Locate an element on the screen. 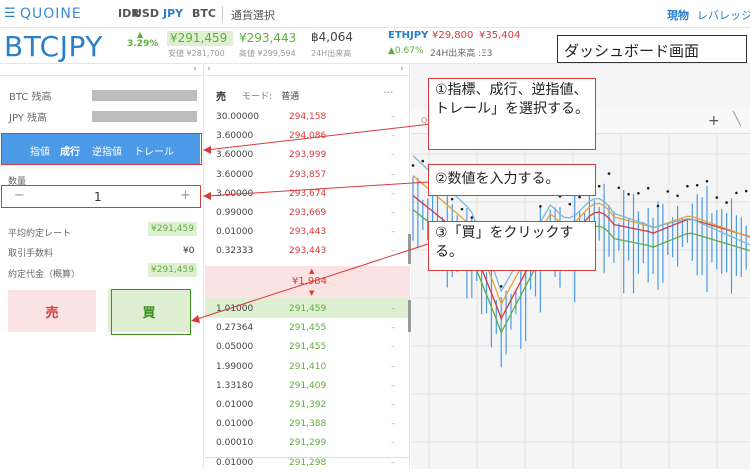 Image resolution: width=750 pixels, height=472 pixels. draw-line-icon: ╲ is located at coordinates (737, 119).